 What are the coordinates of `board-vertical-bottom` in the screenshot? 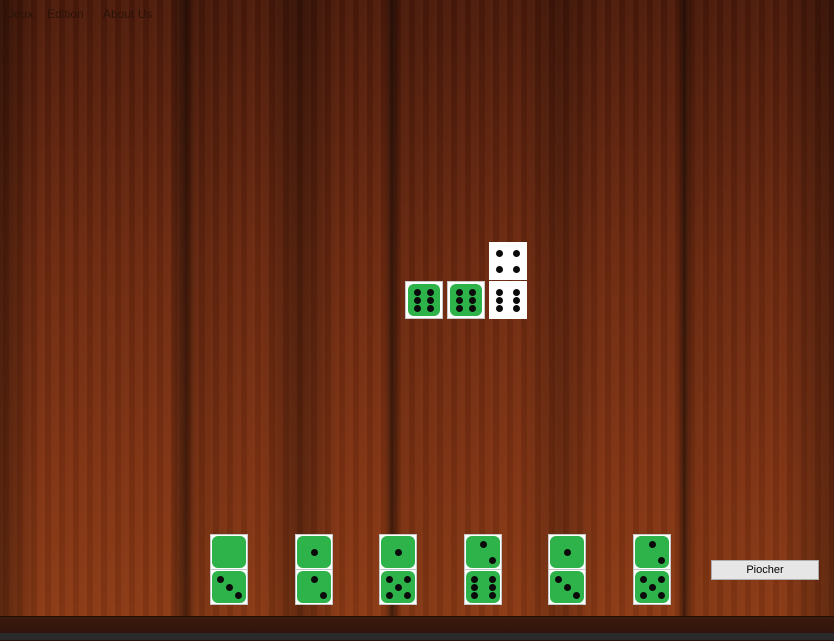 It's located at (508, 300).